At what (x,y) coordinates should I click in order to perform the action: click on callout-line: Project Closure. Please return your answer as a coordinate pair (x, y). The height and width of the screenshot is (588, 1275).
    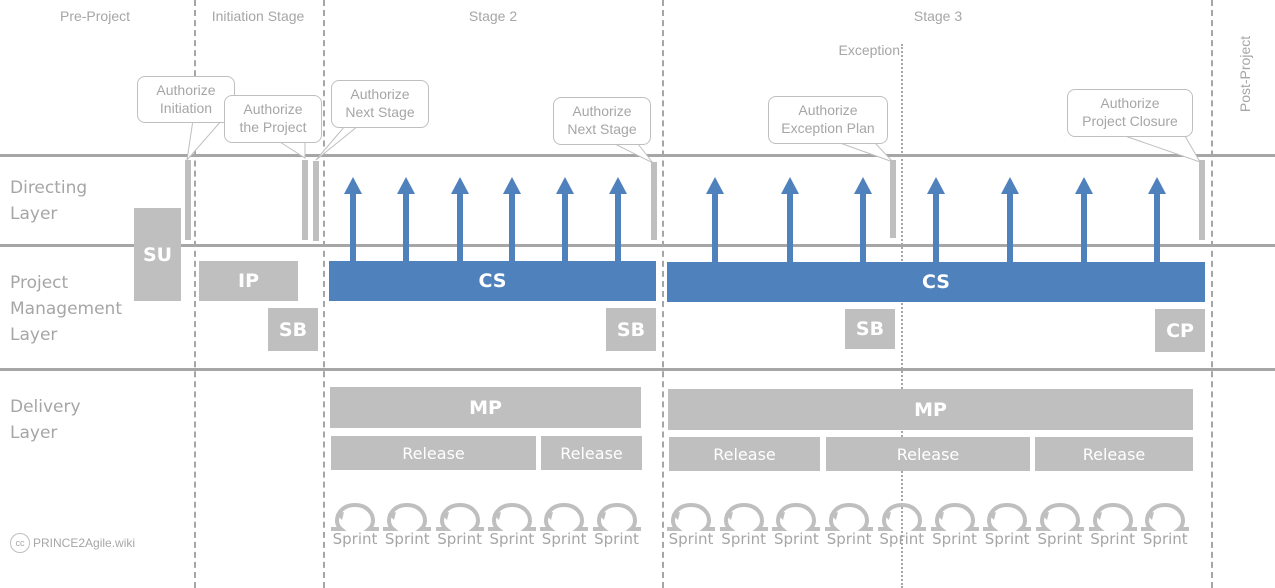
    Looking at the image, I should click on (1130, 121).